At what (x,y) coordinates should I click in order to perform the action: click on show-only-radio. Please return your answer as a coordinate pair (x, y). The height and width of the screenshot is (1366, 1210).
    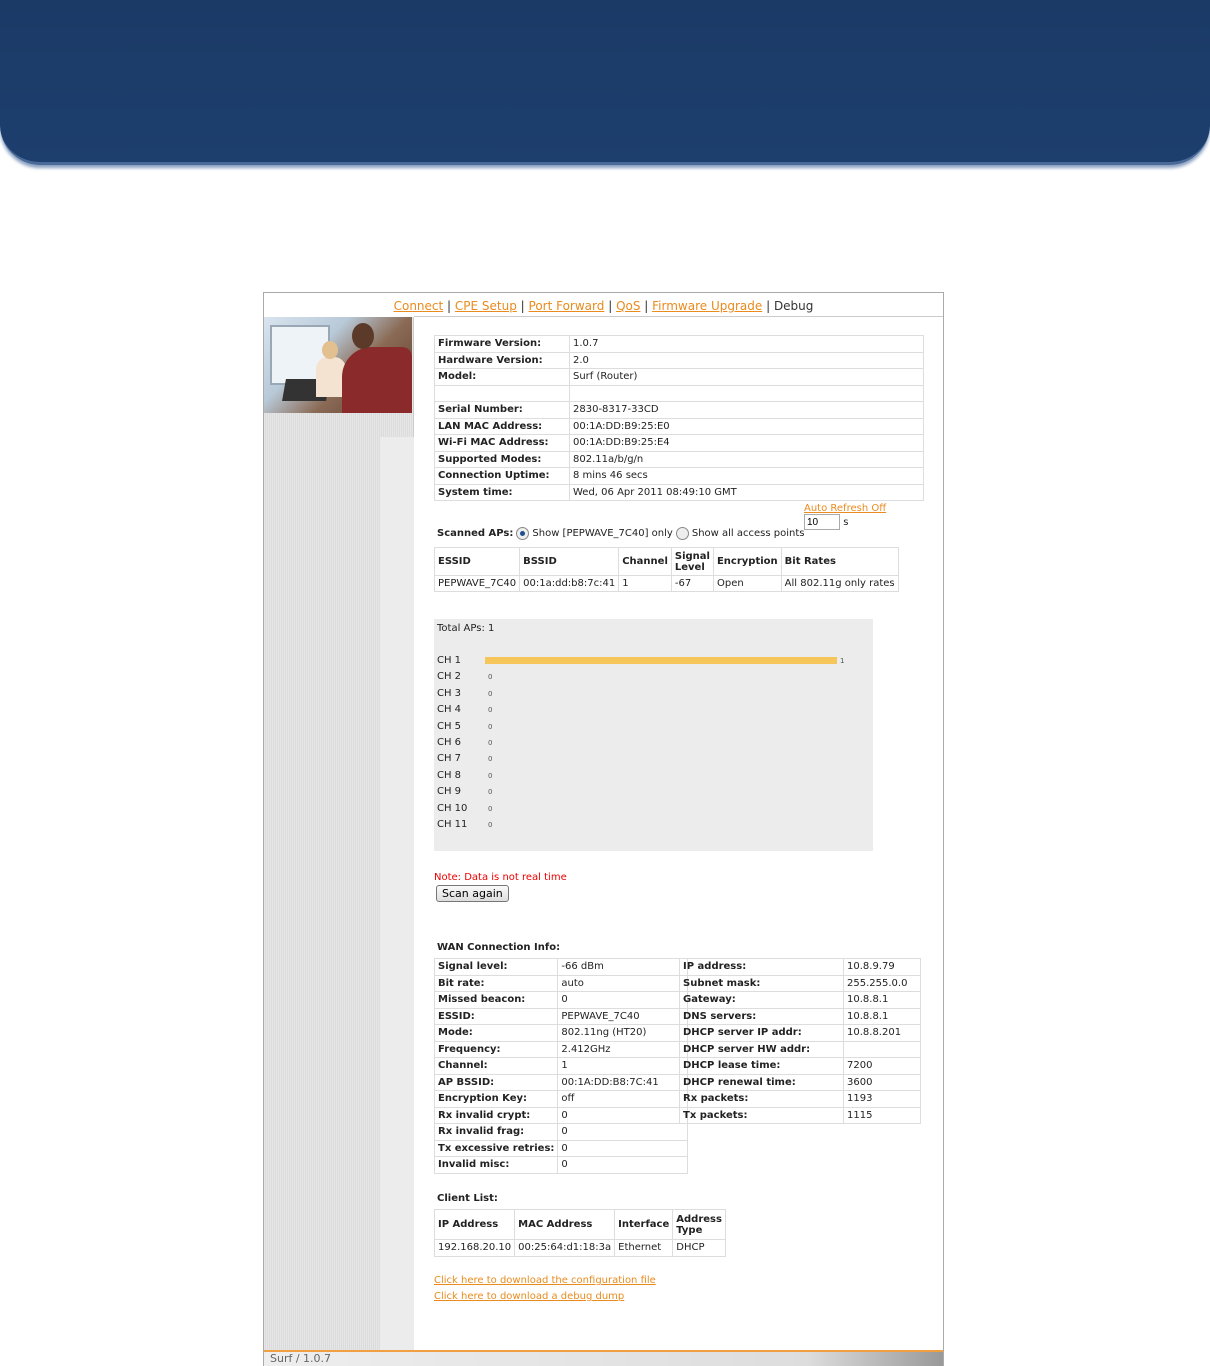
    Looking at the image, I should click on (523, 533).